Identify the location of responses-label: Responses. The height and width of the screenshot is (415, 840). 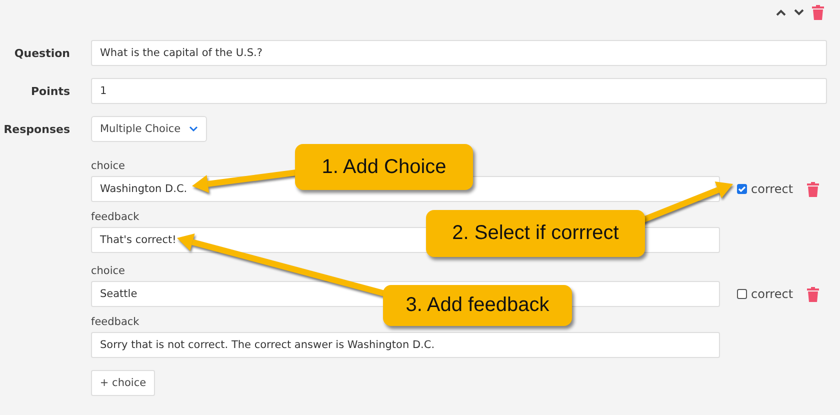
(36, 129).